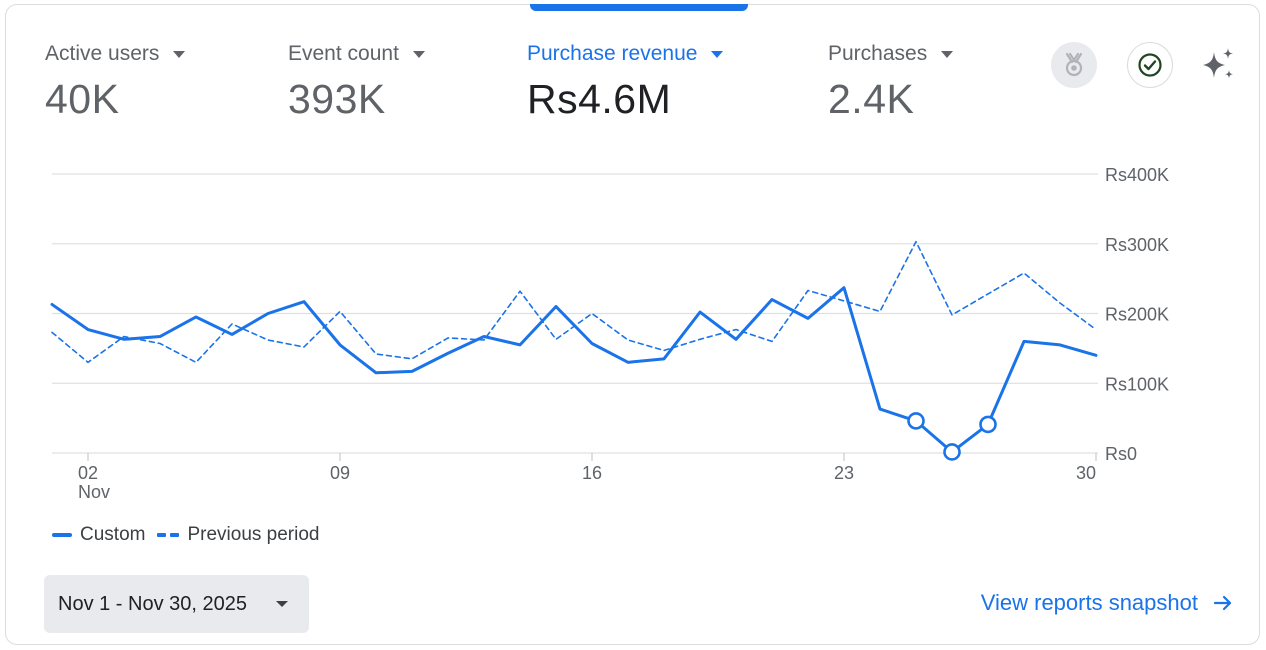  Describe the element at coordinates (1137, 175) in the screenshot. I see `y-tick-label: Rs400K` at that location.